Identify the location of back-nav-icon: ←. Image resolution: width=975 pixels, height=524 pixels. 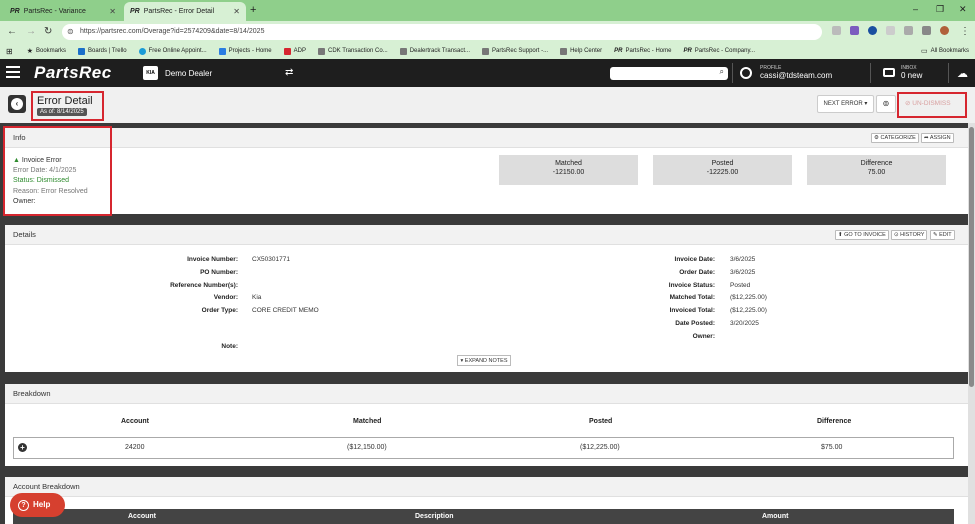
(12, 31).